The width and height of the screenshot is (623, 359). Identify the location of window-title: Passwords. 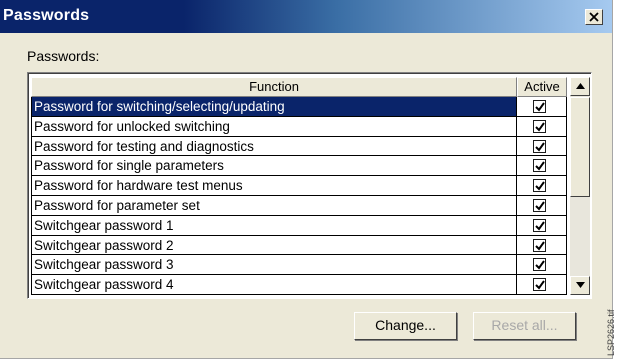
(46, 15).